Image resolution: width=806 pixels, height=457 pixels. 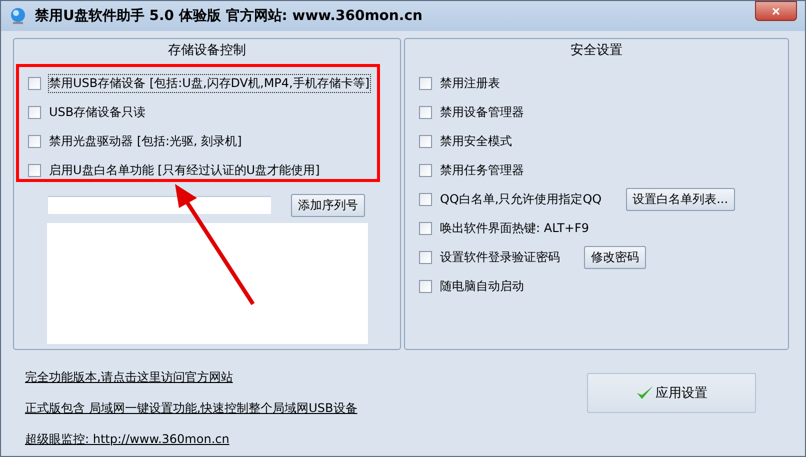 What do you see at coordinates (145, 141) in the screenshot?
I see `option-label: 禁用光盘驱动器 [包括:光驱, 刻录机]` at bounding box center [145, 141].